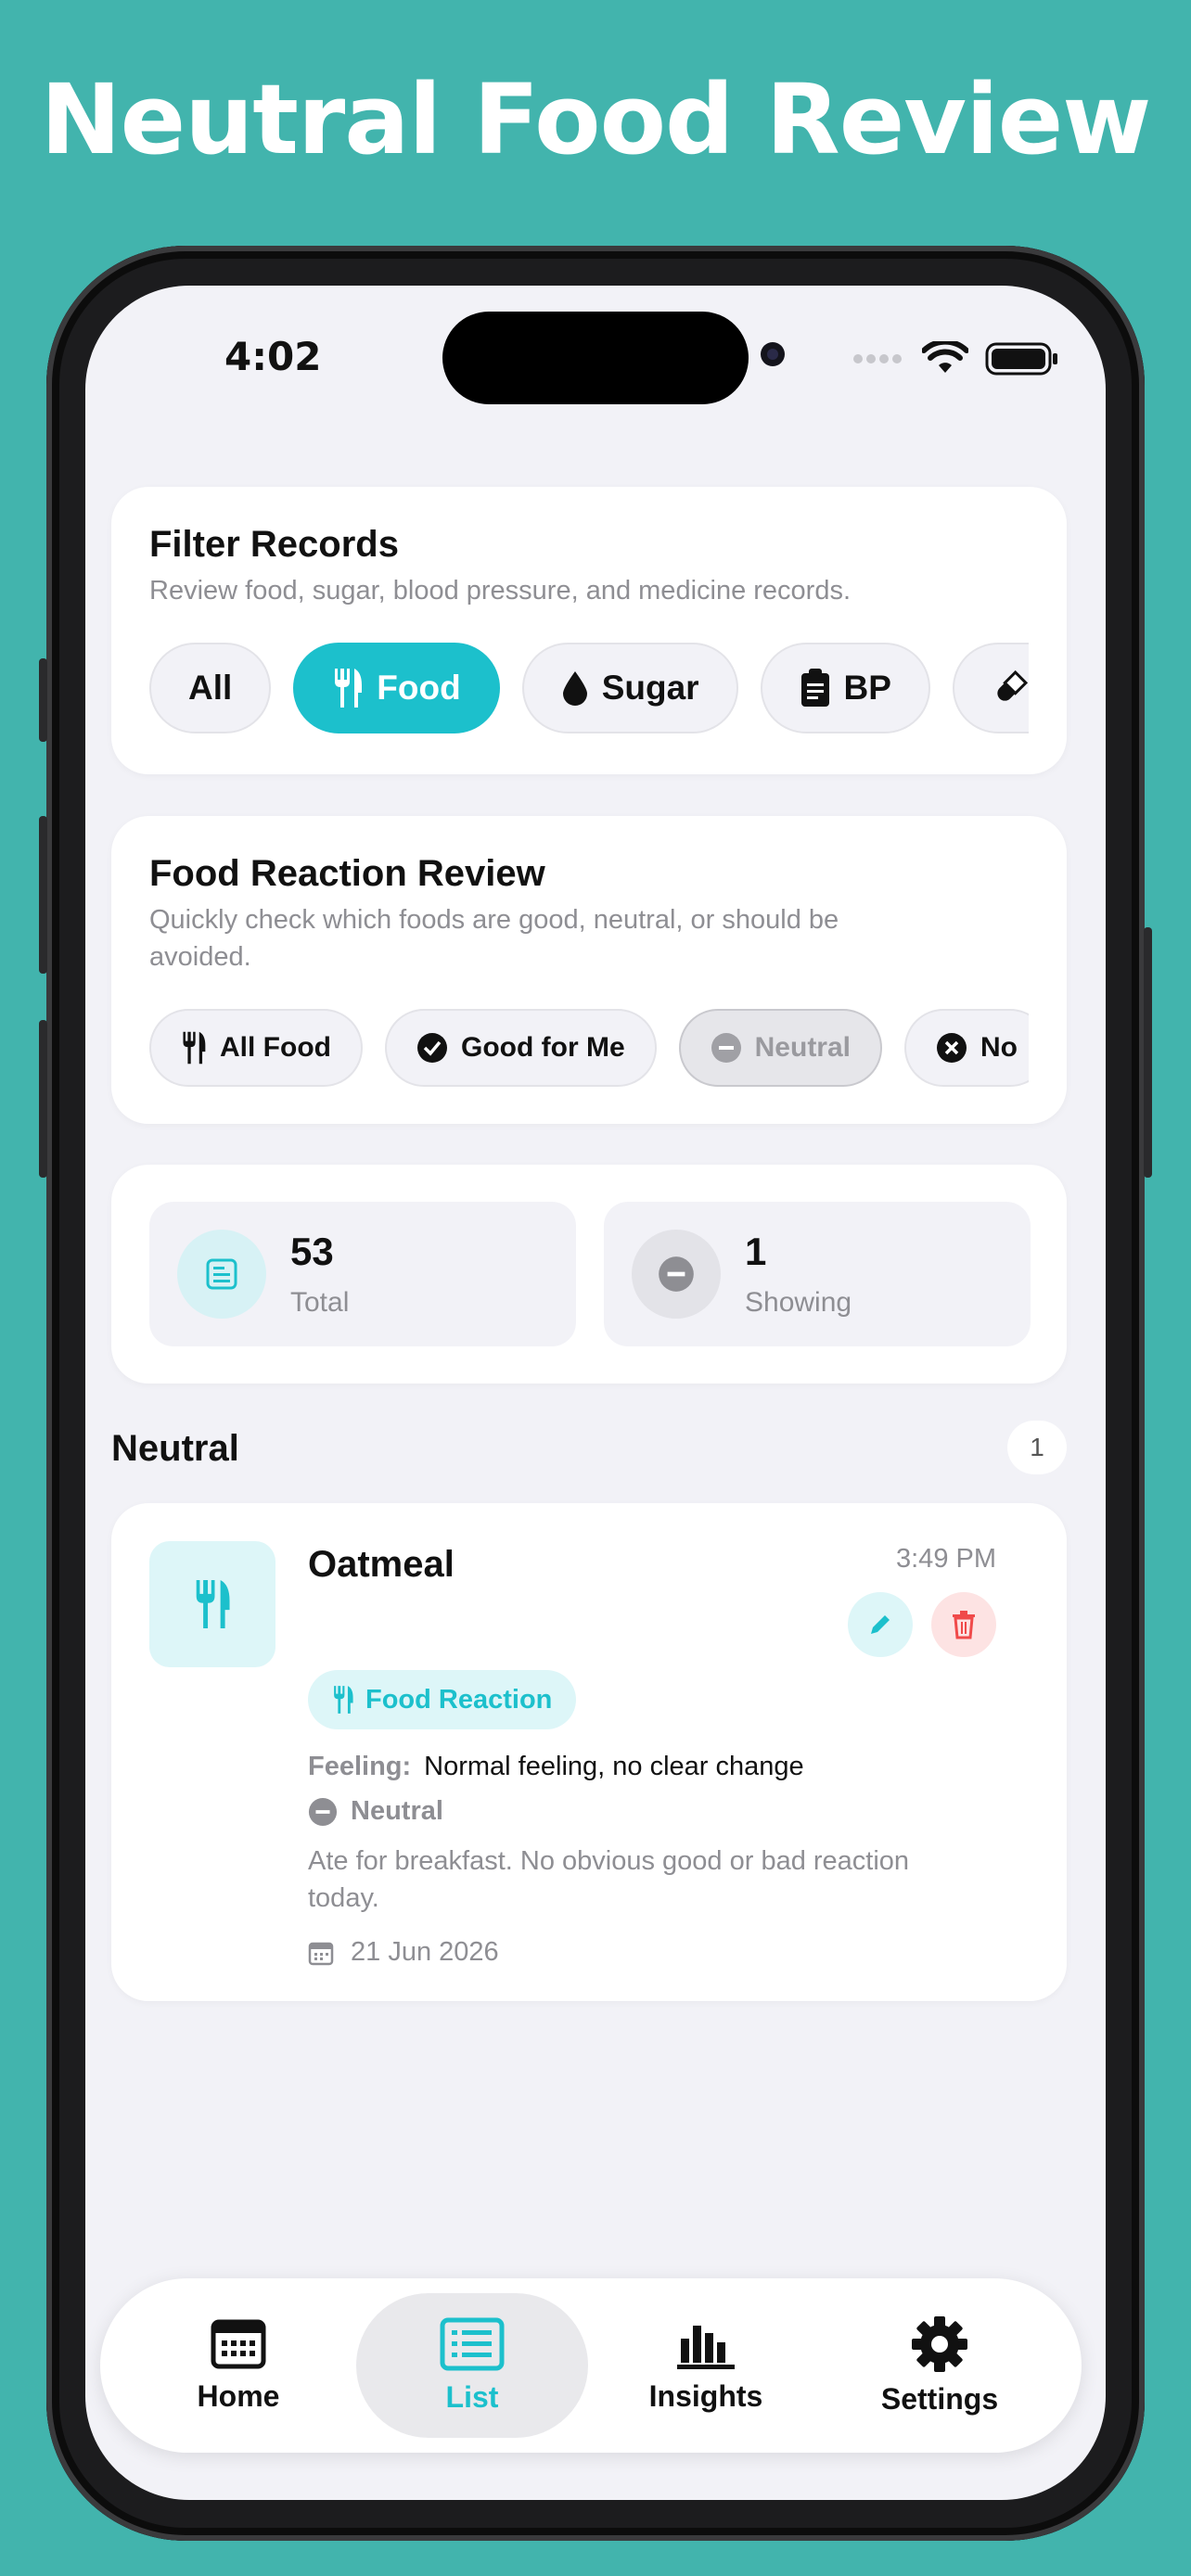 Image resolution: width=1191 pixels, height=2576 pixels. I want to click on dynamic-island, so click(595, 358).